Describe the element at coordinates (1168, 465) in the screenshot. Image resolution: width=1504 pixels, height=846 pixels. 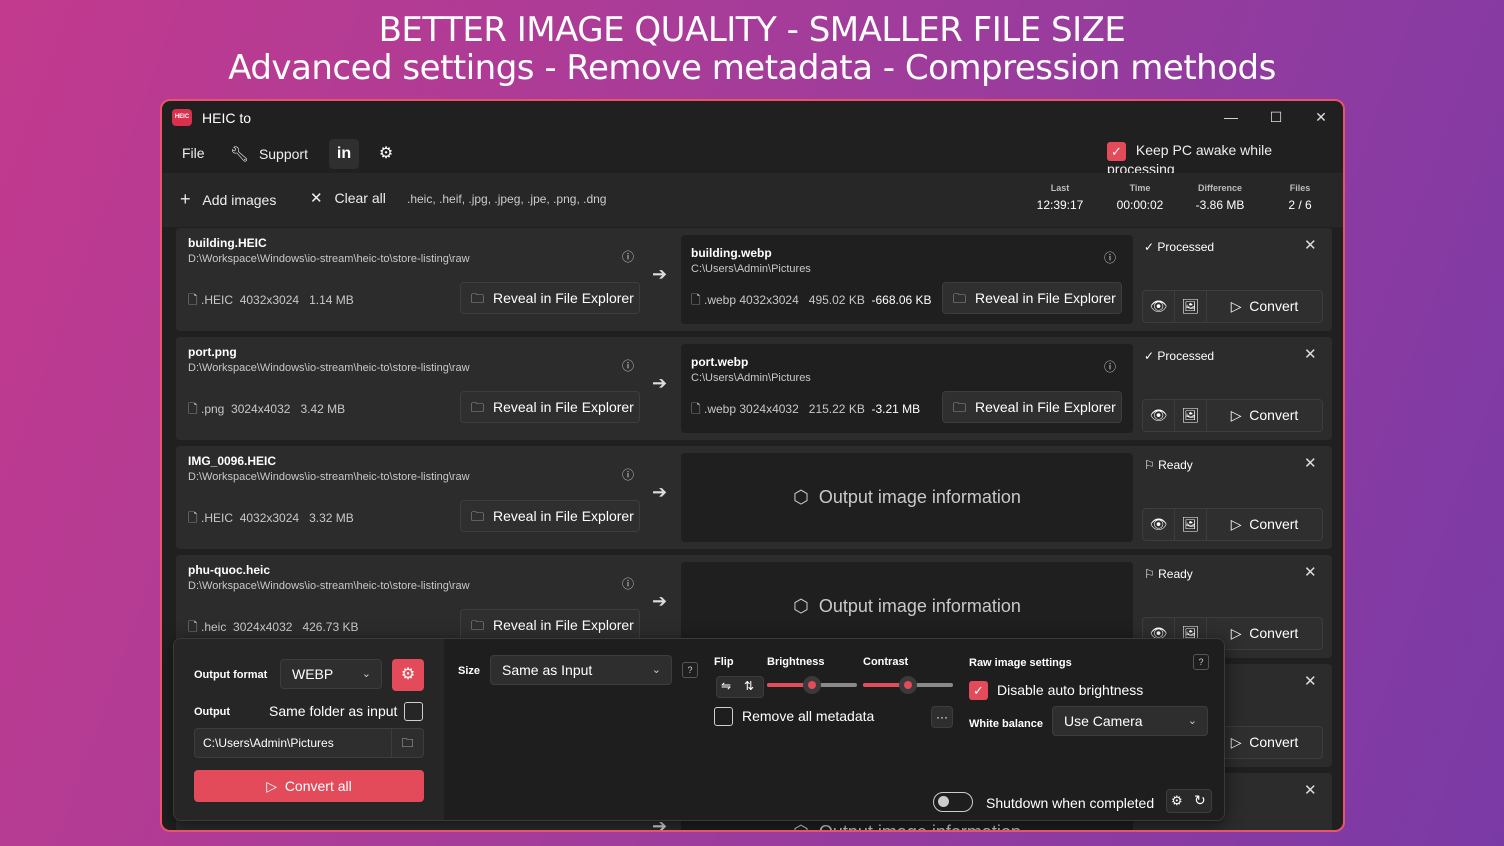
I see `status-ready: ⚐ Ready` at that location.